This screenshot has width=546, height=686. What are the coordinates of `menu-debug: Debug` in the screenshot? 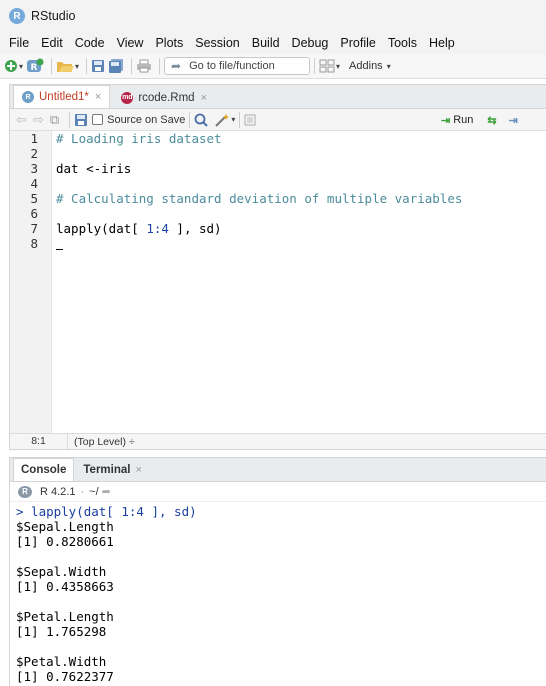 It's located at (310, 43).